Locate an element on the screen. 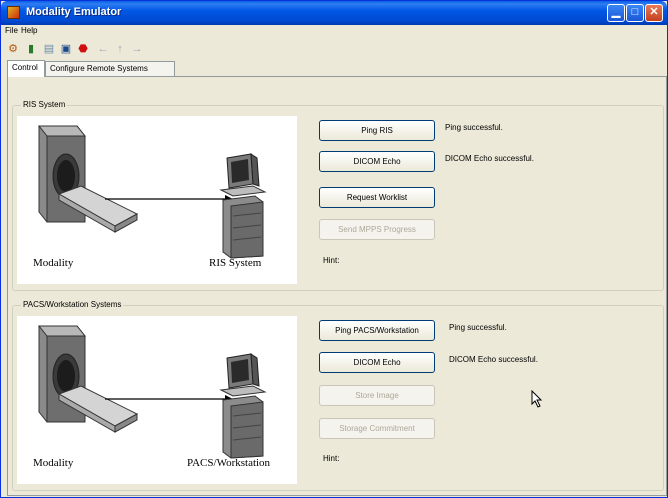 This screenshot has height=498, width=668. window-title: Modality Emulator is located at coordinates (74, 12).